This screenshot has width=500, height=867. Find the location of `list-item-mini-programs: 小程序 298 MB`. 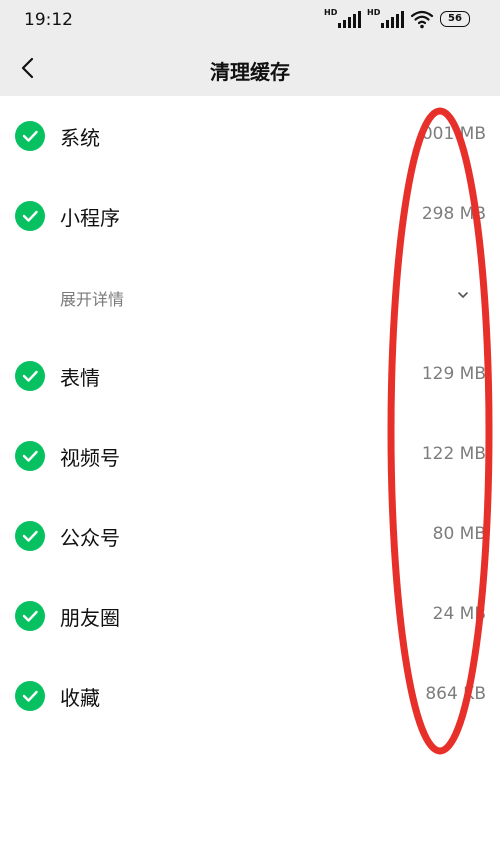

list-item-mini-programs: 小程序 298 MB is located at coordinates (250, 216).